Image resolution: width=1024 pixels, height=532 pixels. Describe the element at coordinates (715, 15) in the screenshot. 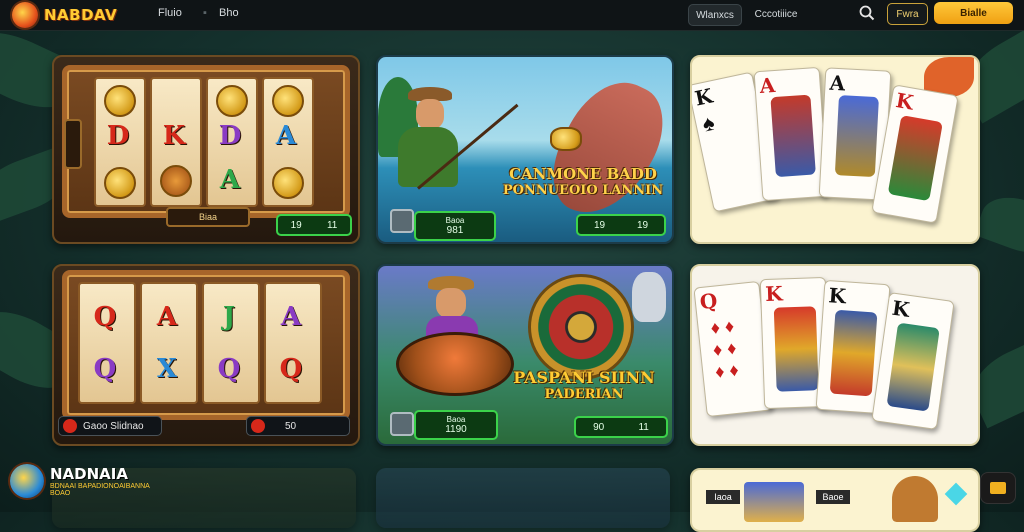

I see `header-pill-1: Wlanxcs` at that location.